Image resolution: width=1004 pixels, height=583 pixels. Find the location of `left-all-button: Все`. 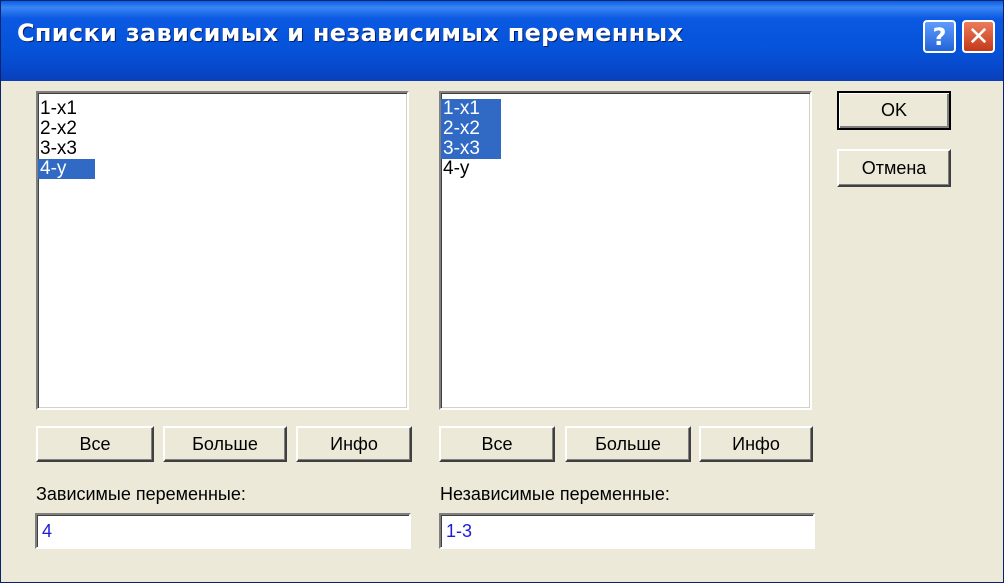

left-all-button: Все is located at coordinates (95, 444).